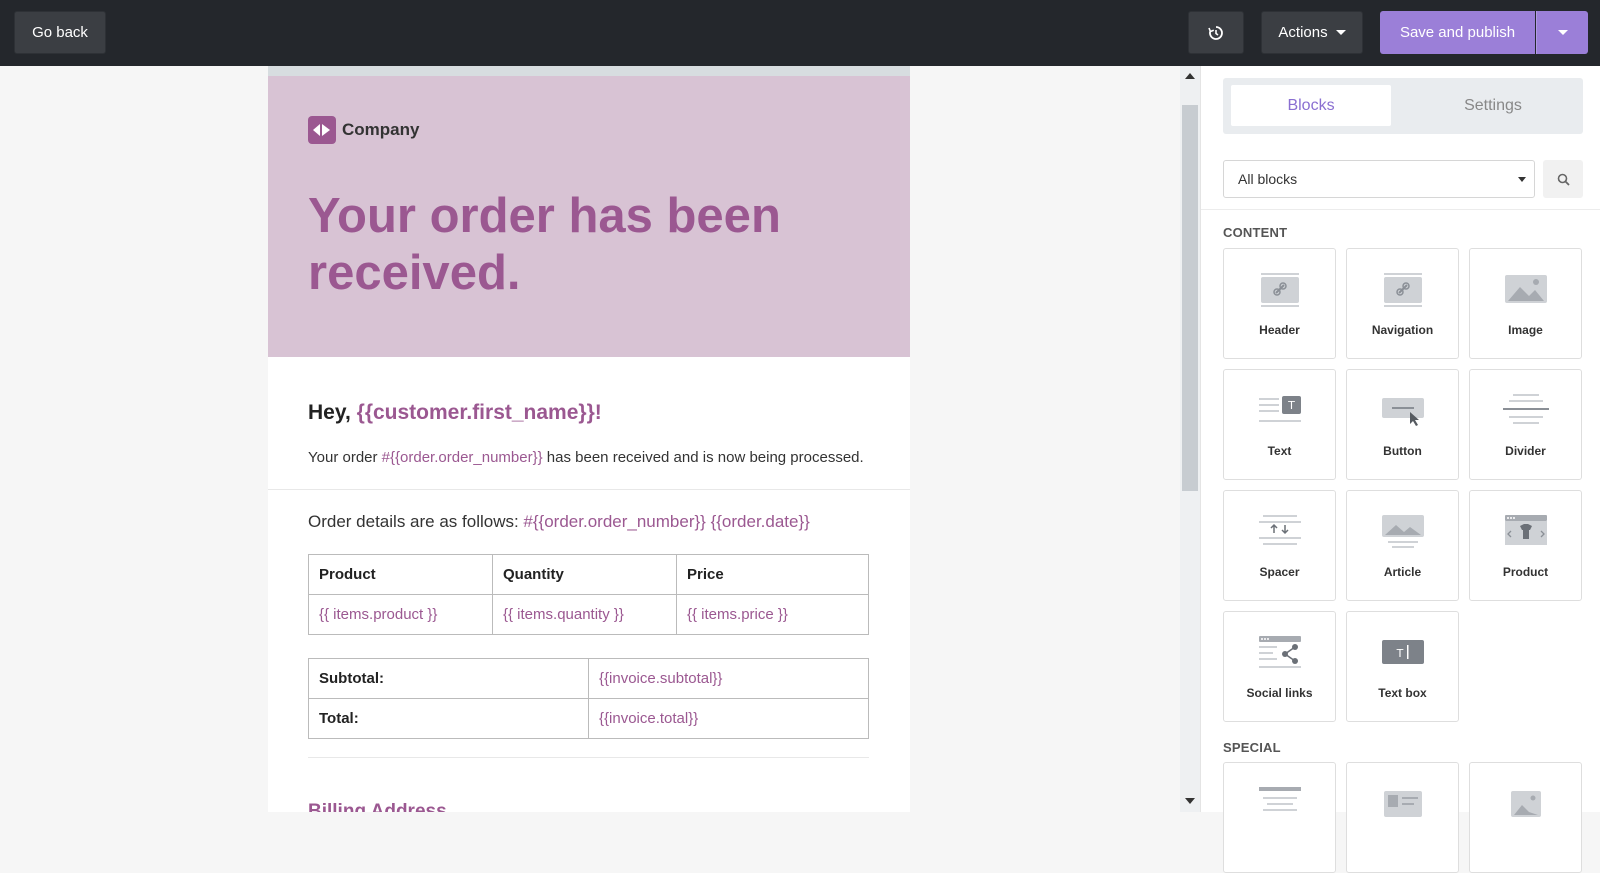 This screenshot has width=1600, height=873. I want to click on go-back-button: Go back, so click(60, 32).